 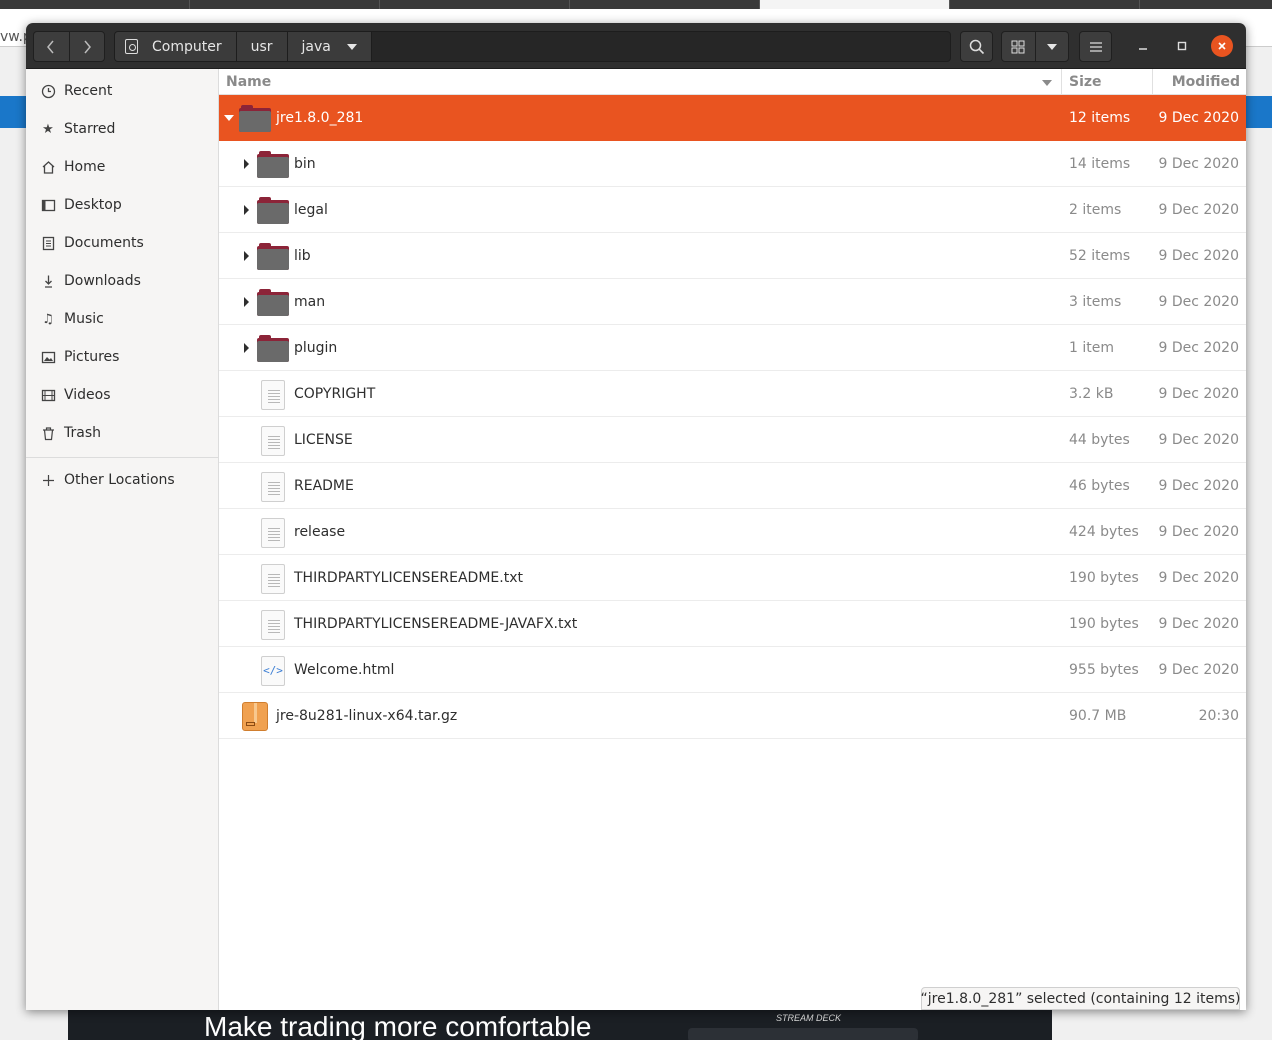 I want to click on file-row: </> Welcome.html 955 bytes 9 Dec 2020, so click(x=732, y=670).